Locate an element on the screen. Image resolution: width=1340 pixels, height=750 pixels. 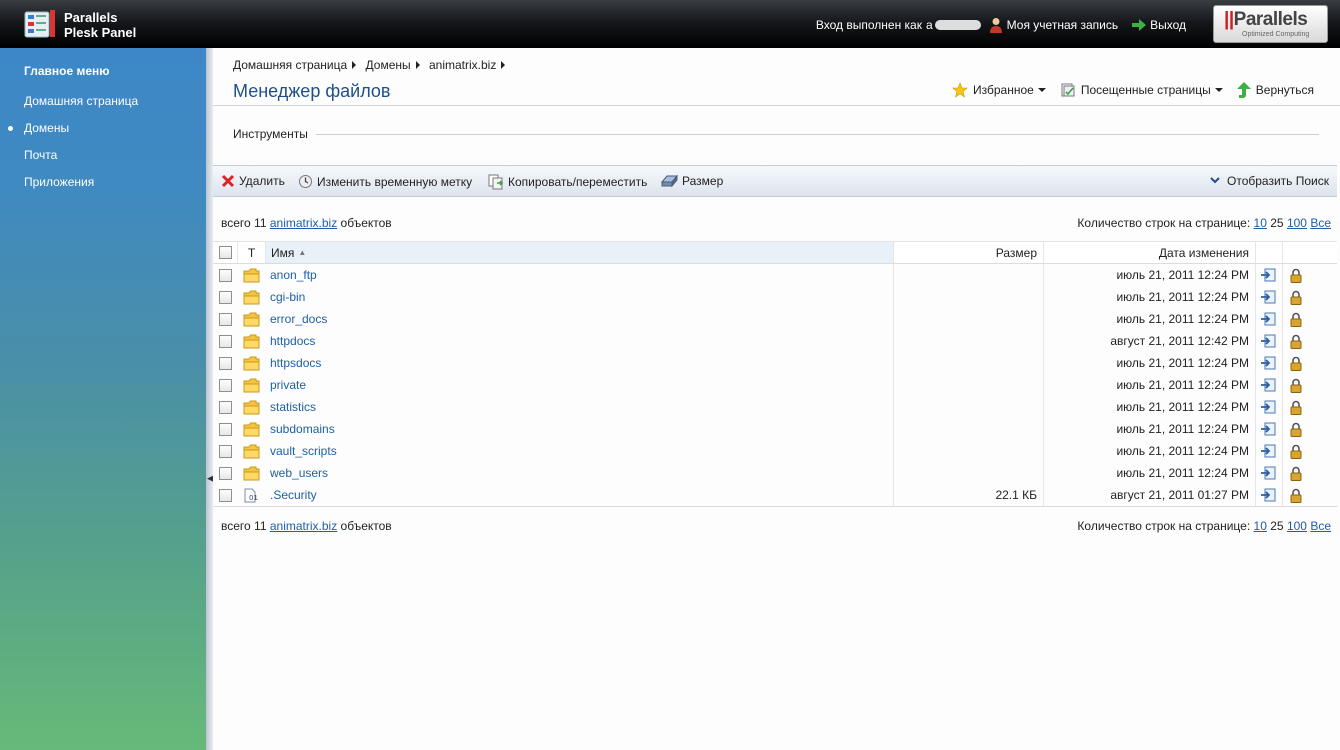
delete-button: Удалить is located at coordinates (253, 181).